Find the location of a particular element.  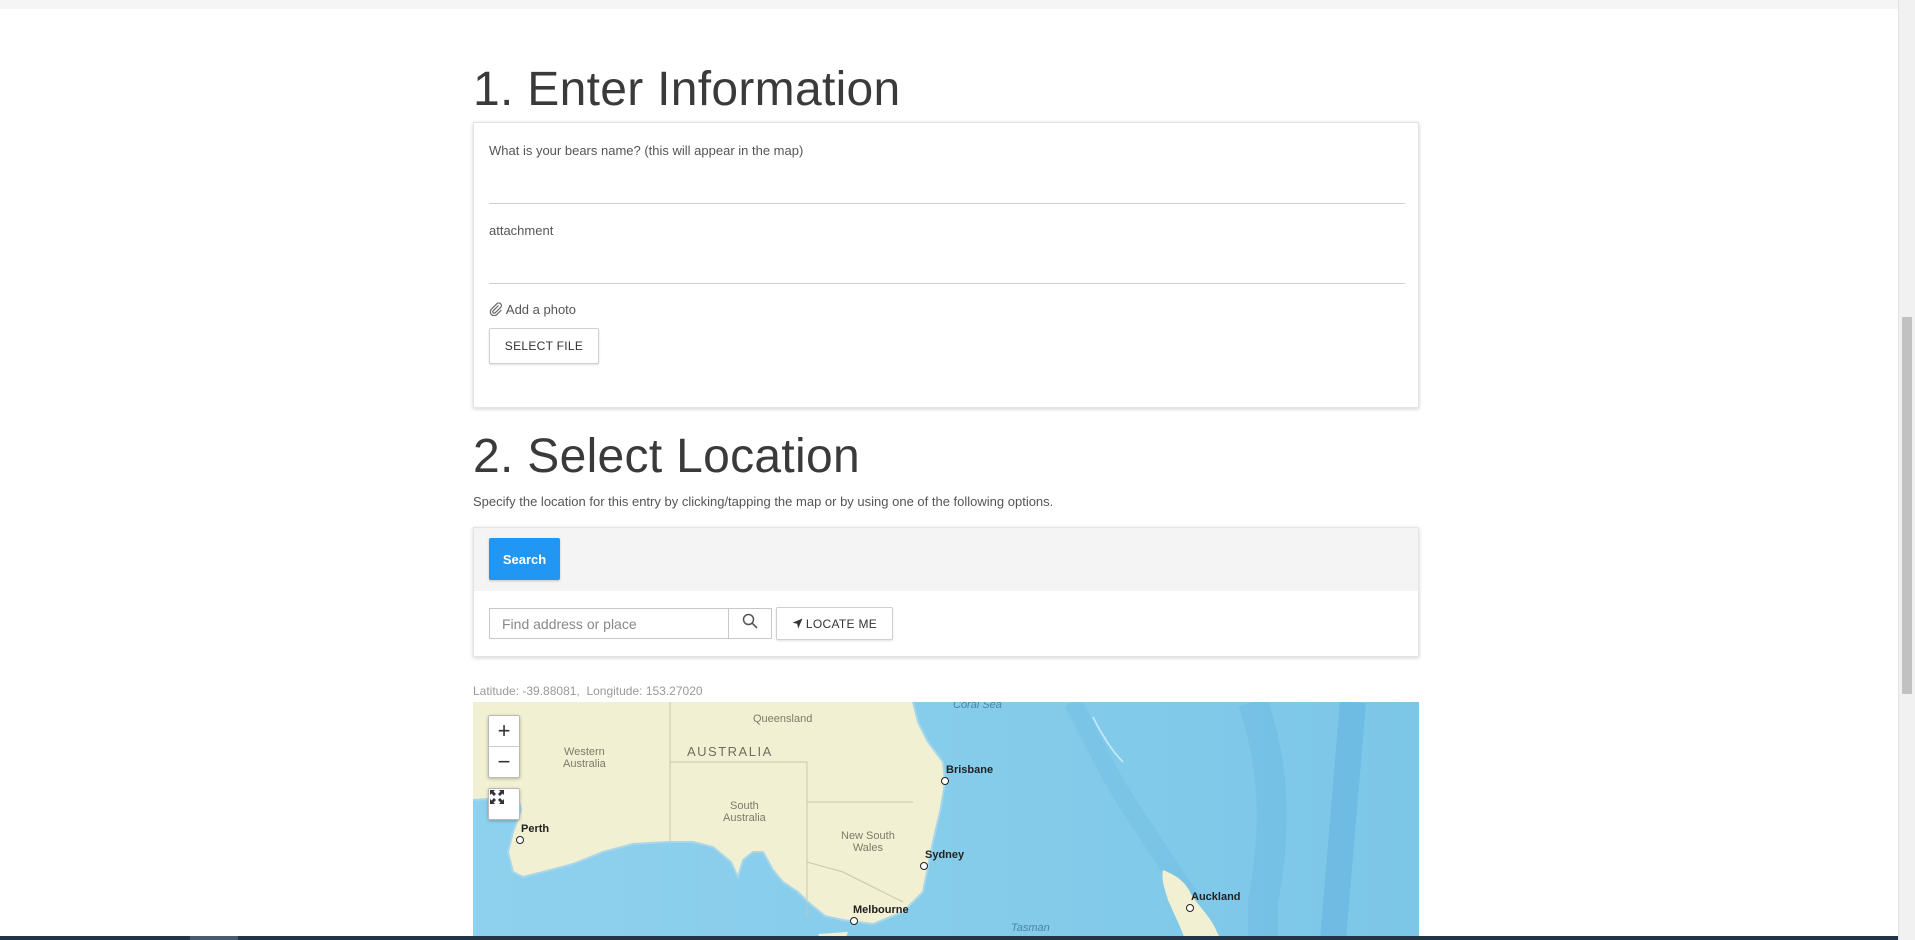

city-marker-sydney is located at coordinates (924, 866).